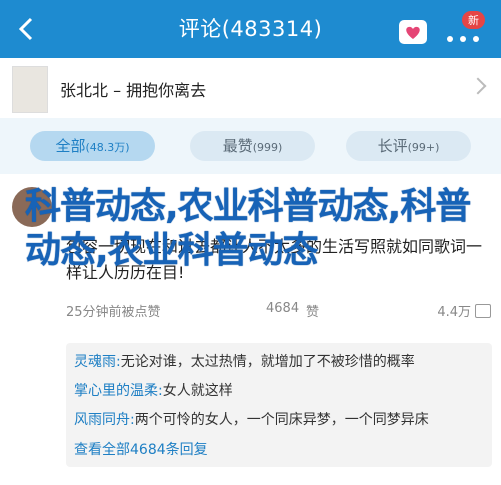  I want to click on book-row: 张北北 – 拥抱你离去, so click(250, 88).